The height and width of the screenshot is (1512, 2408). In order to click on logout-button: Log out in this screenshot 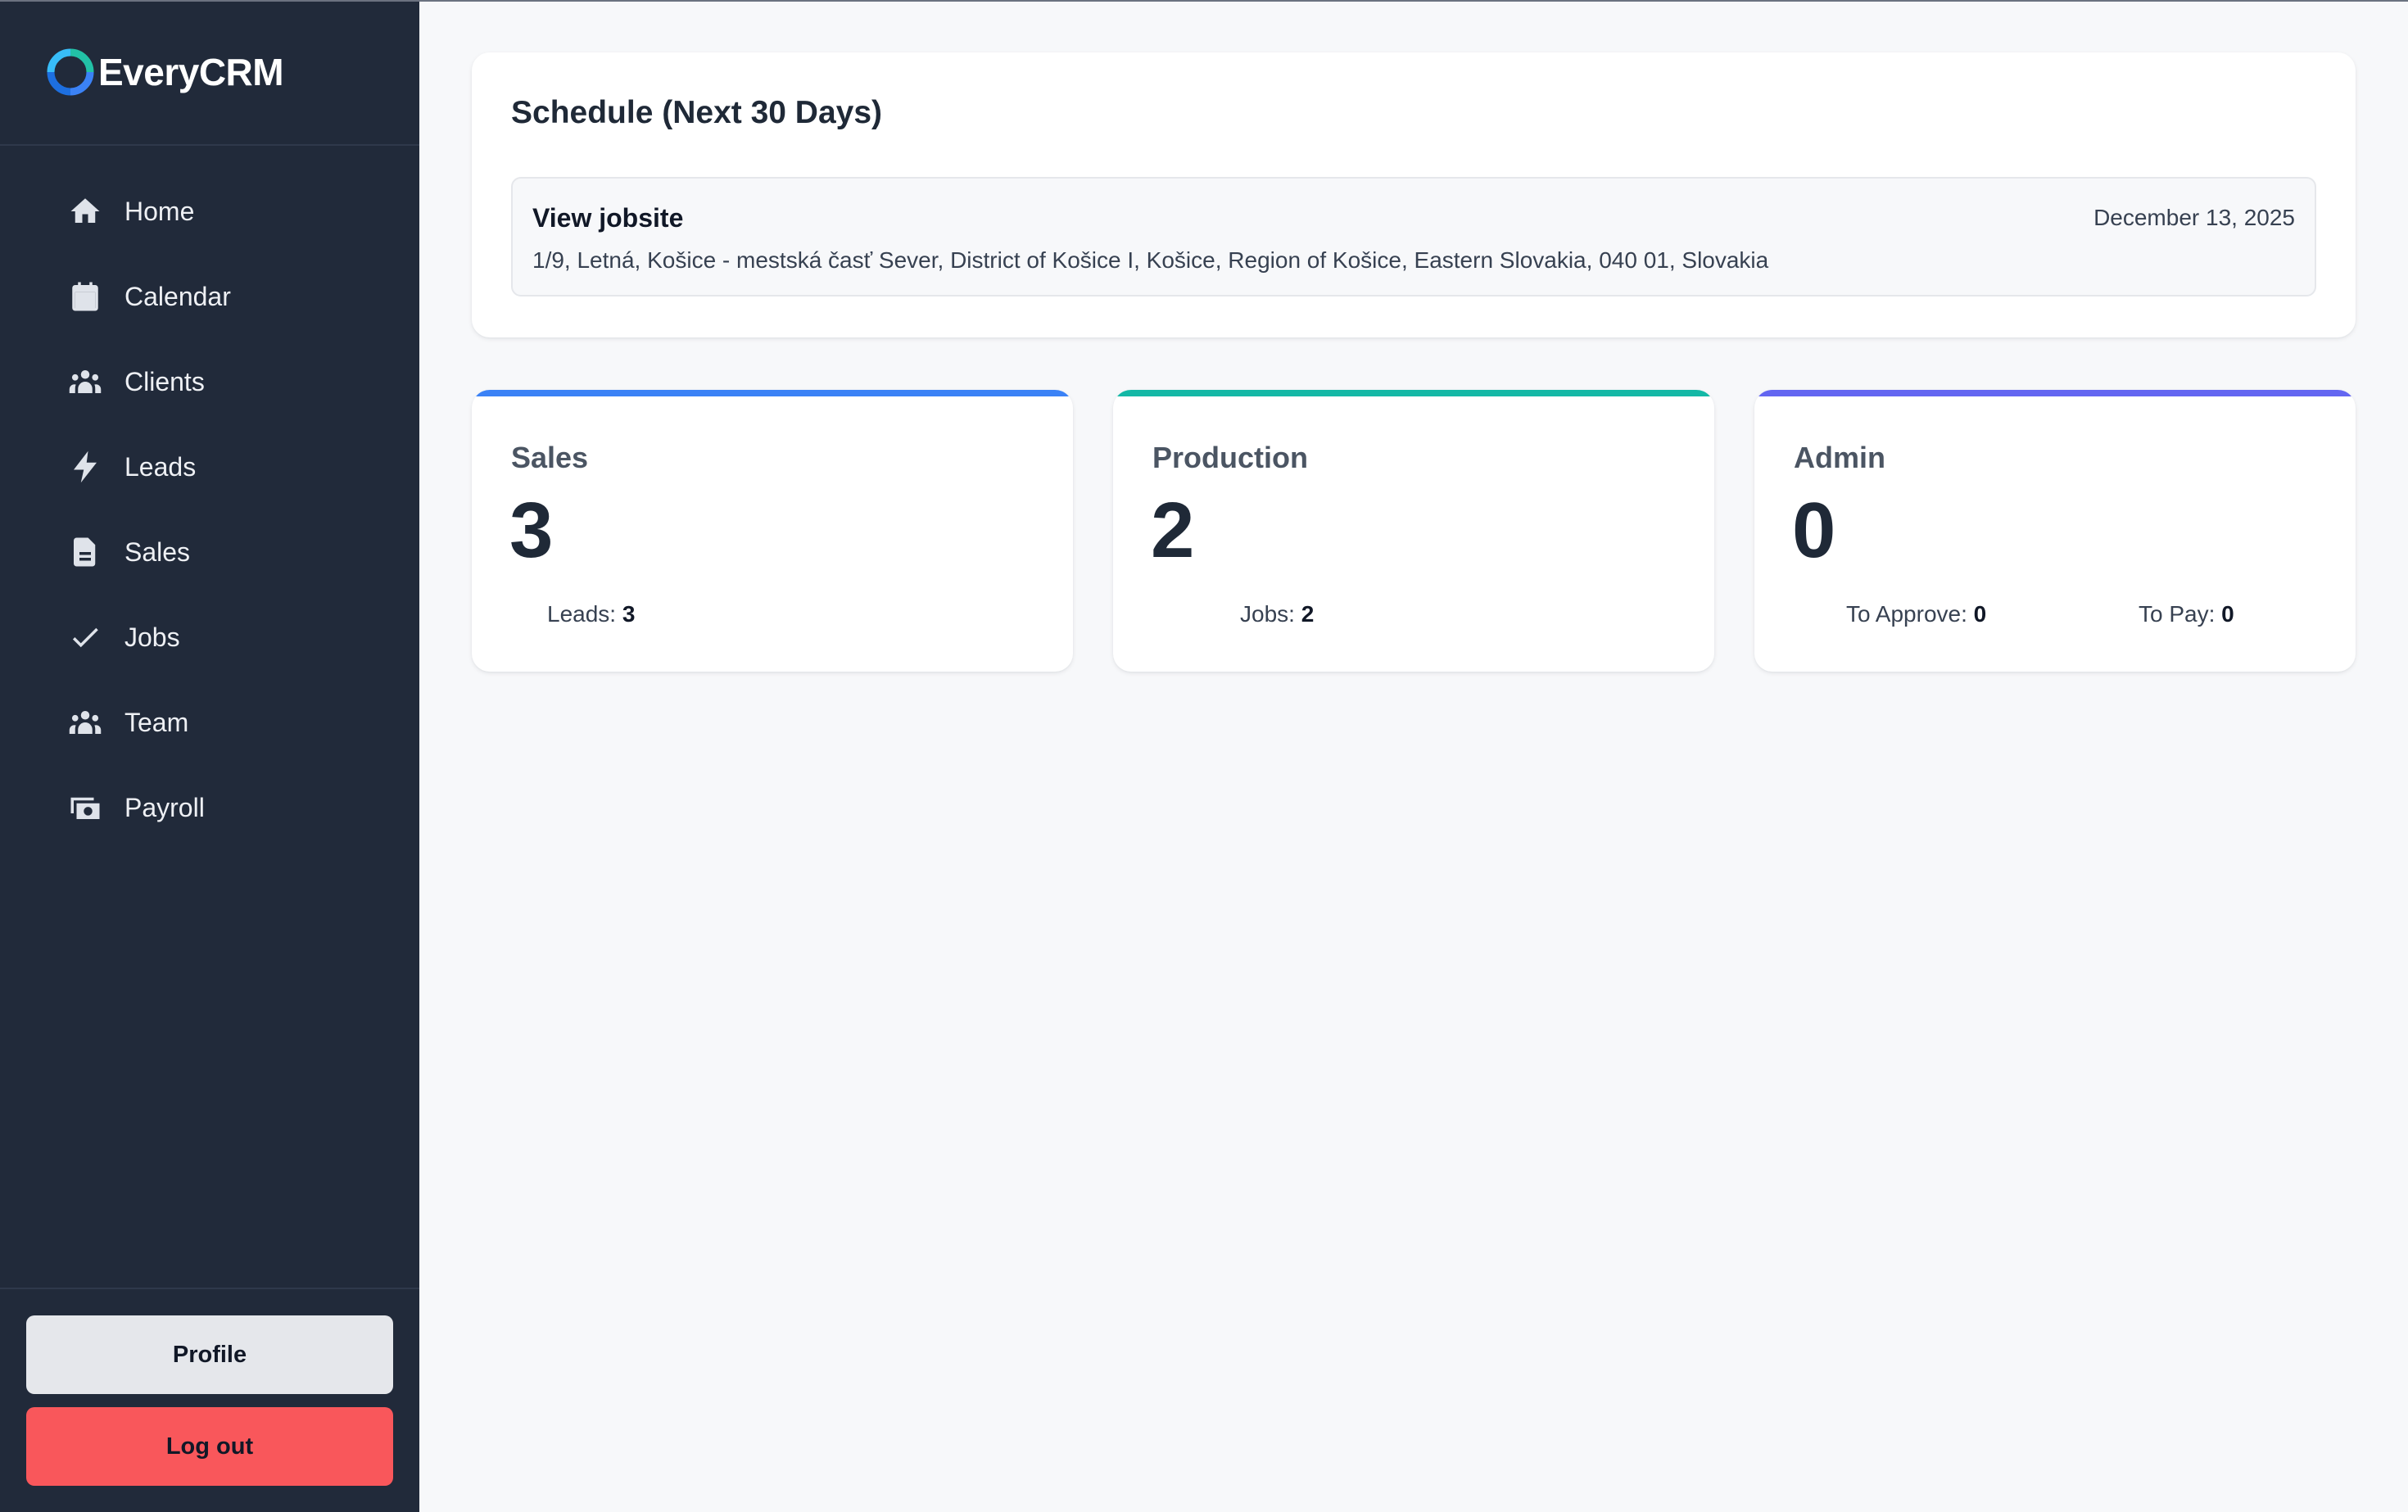, I will do `click(209, 1446)`.